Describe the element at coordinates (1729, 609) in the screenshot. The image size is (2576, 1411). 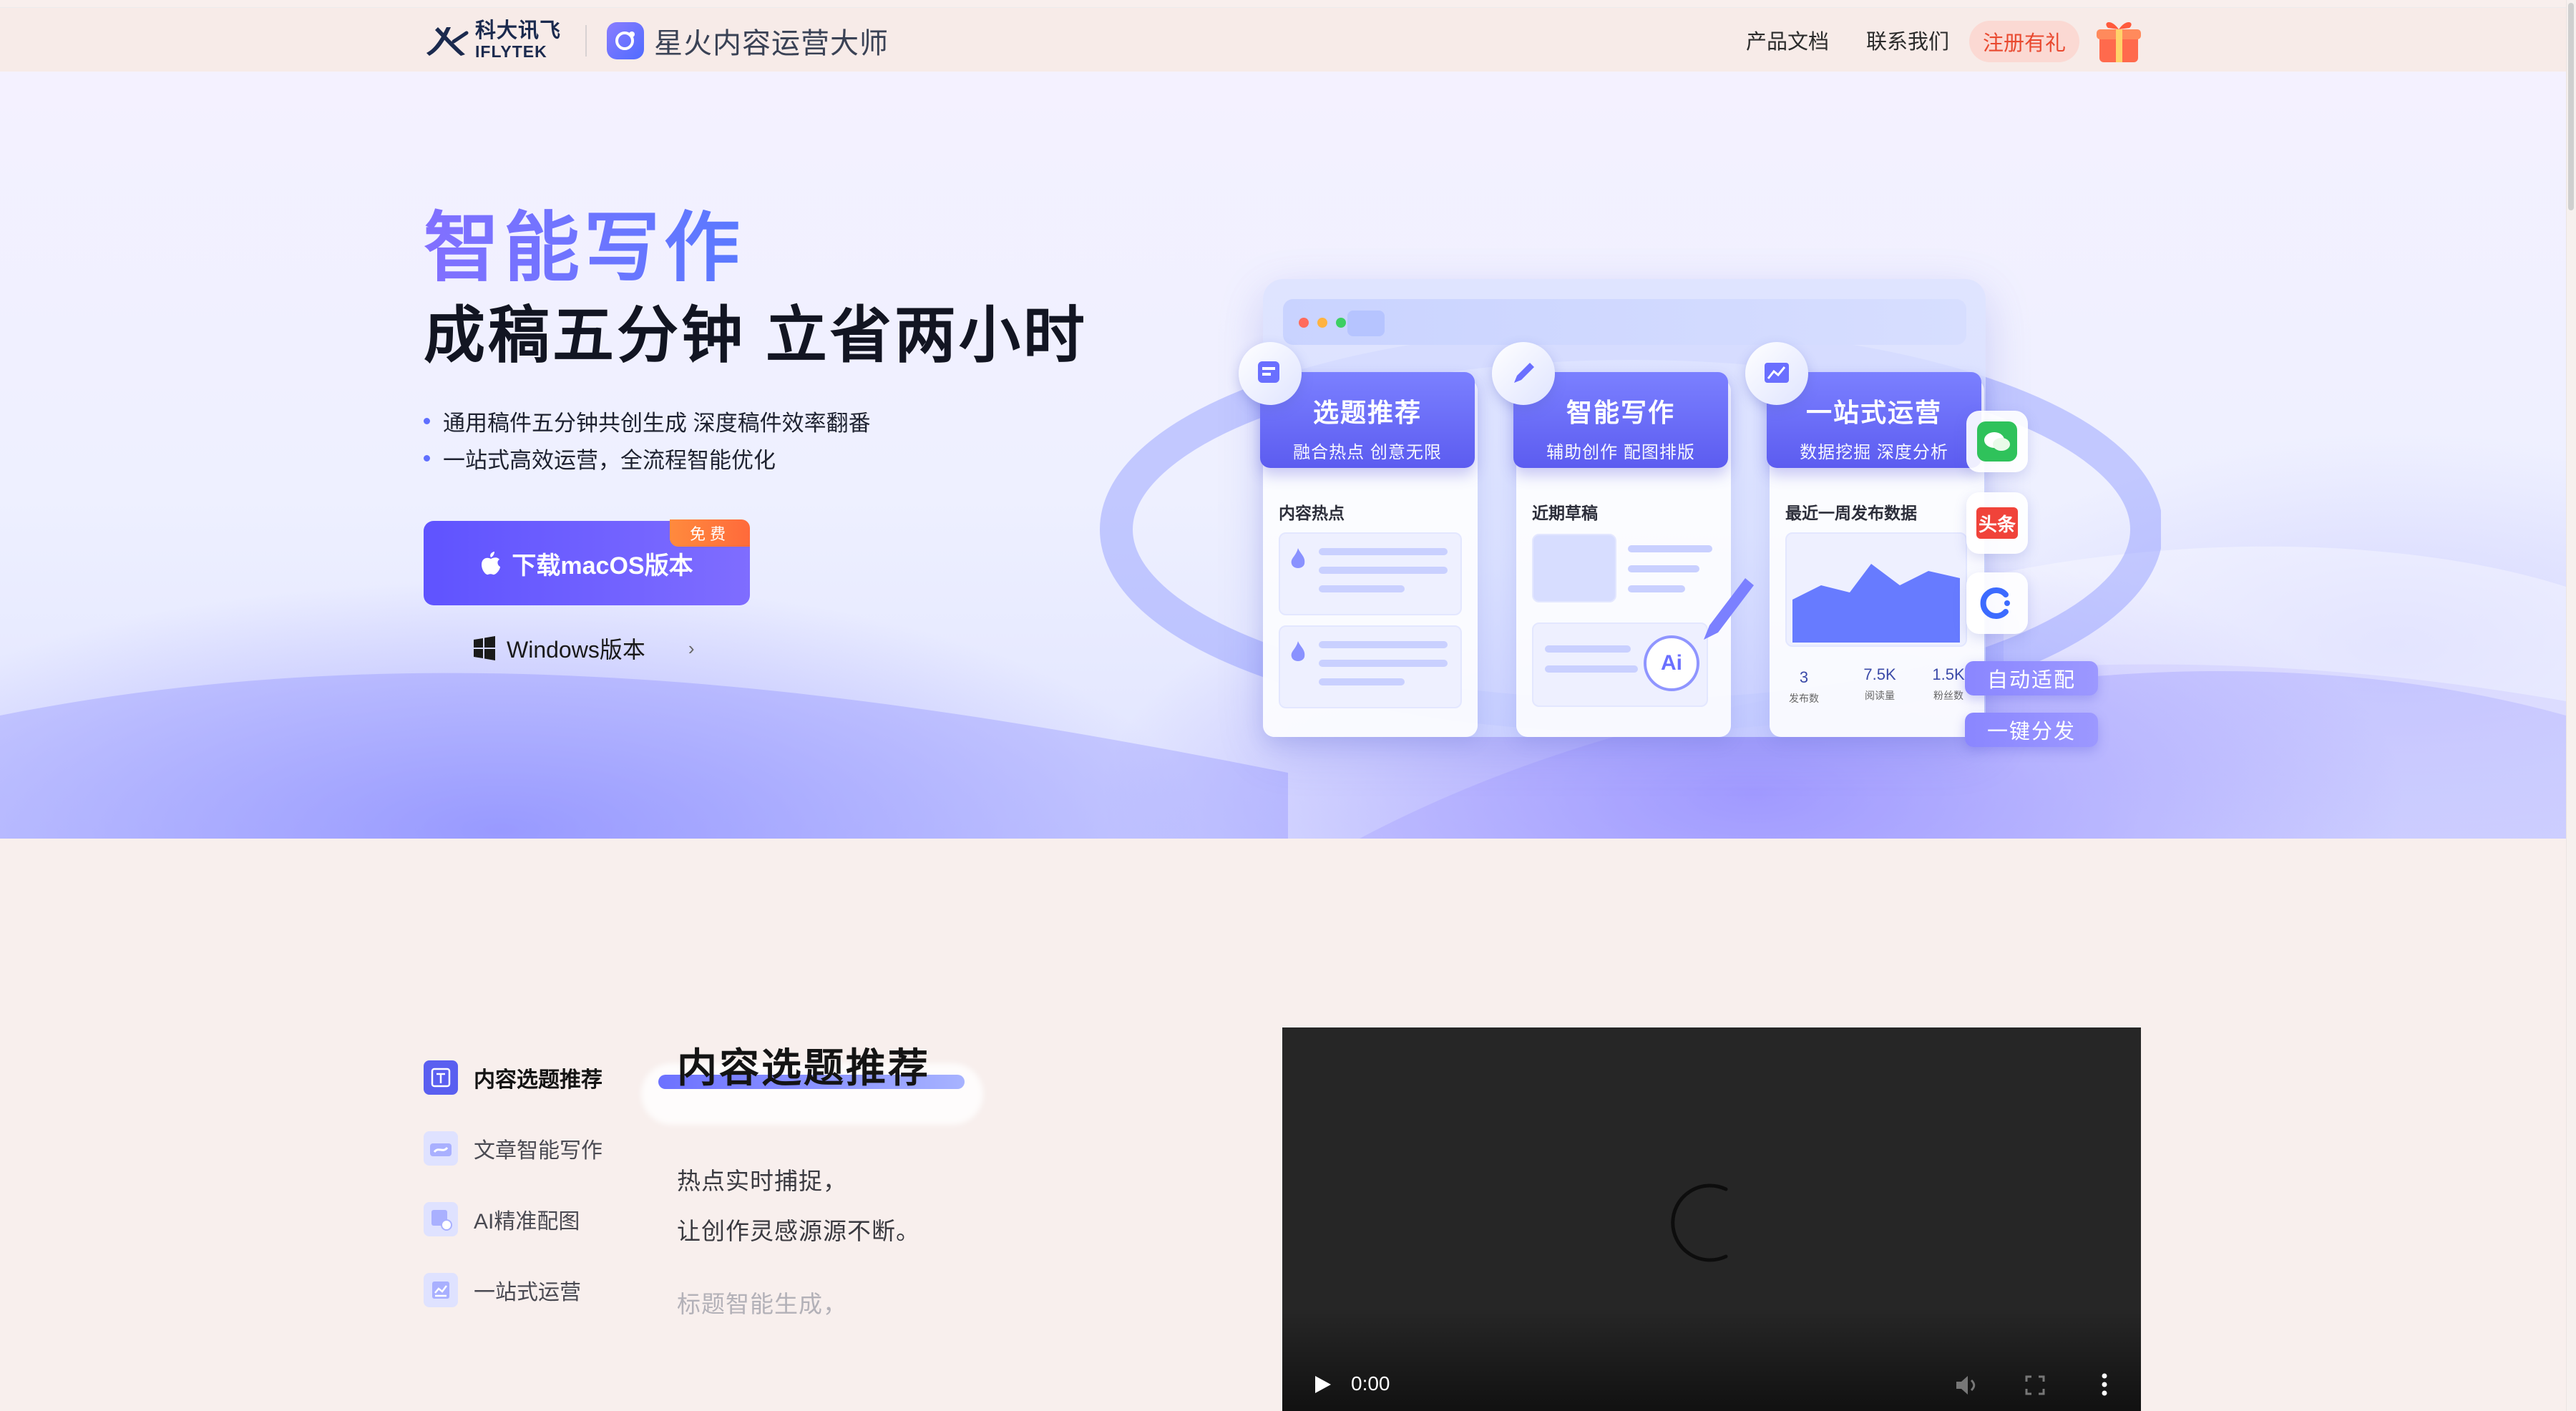
I see `pen-icon` at that location.